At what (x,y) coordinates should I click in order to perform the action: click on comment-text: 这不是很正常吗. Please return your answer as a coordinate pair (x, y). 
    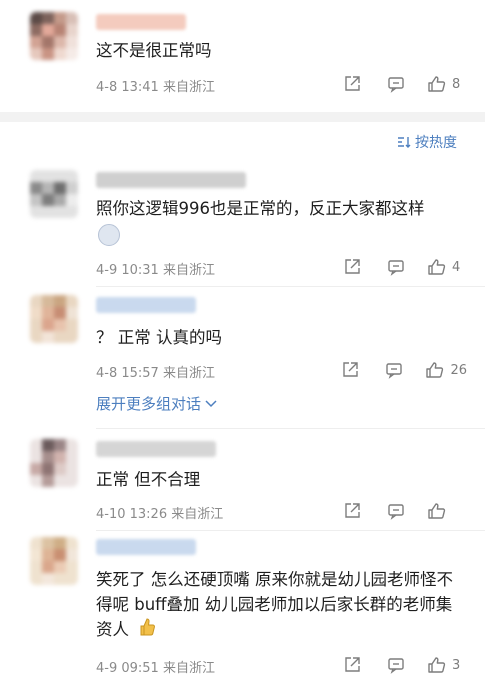
    Looking at the image, I should click on (154, 50).